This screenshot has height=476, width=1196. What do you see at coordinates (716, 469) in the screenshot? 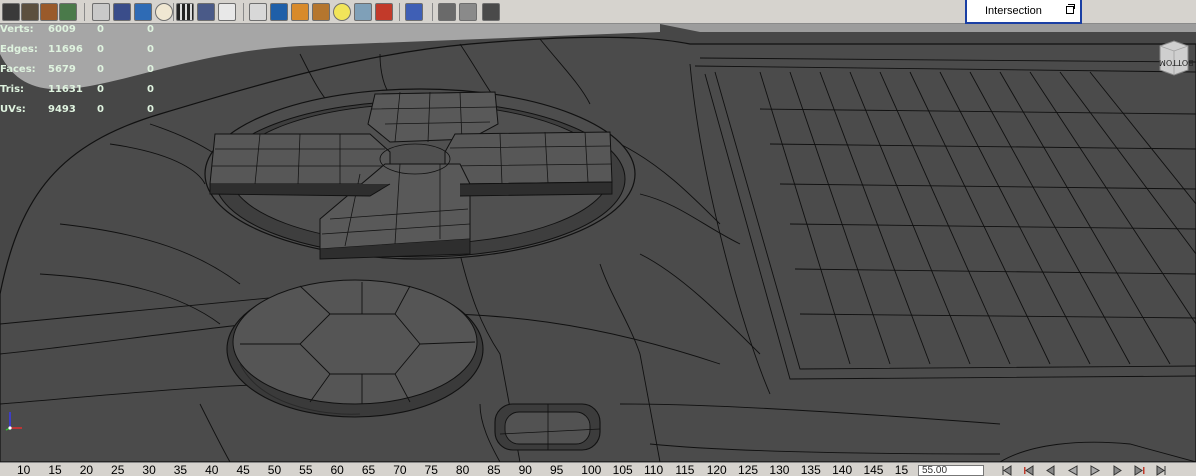
I see `timeline-tick-label: 120` at bounding box center [716, 469].